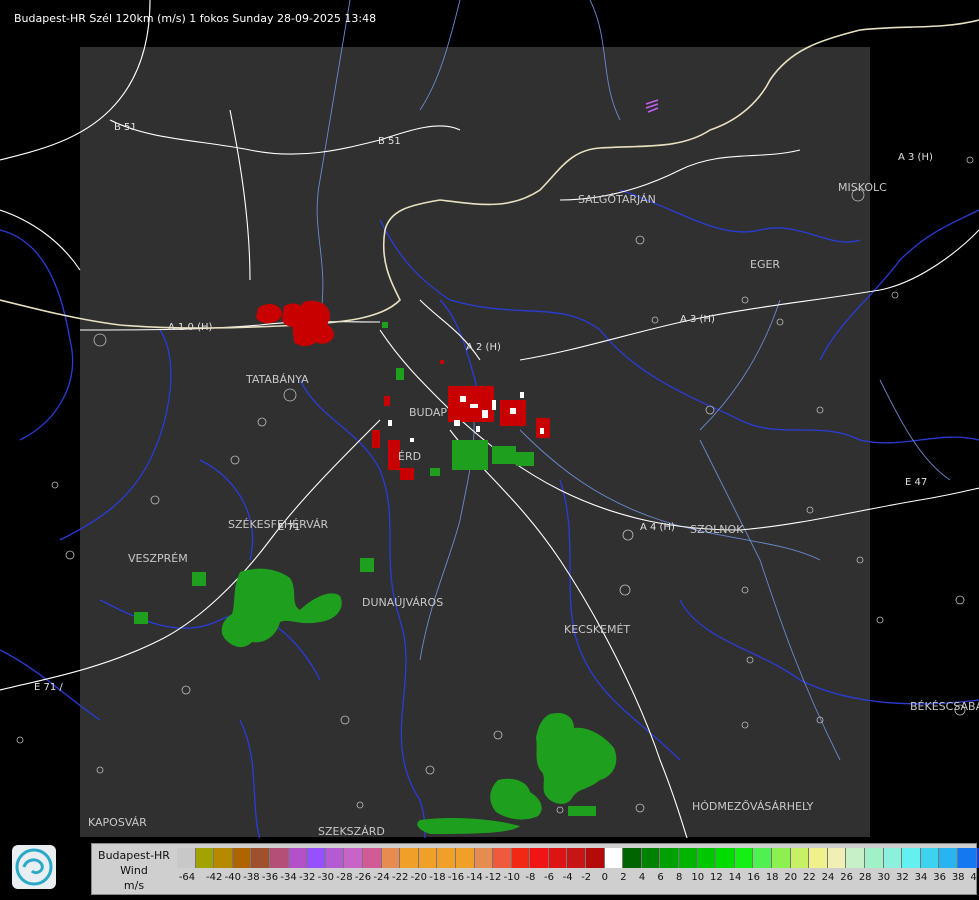 The height and width of the screenshot is (900, 979). What do you see at coordinates (400, 877) in the screenshot?
I see `legend-tick-label: -22` at bounding box center [400, 877].